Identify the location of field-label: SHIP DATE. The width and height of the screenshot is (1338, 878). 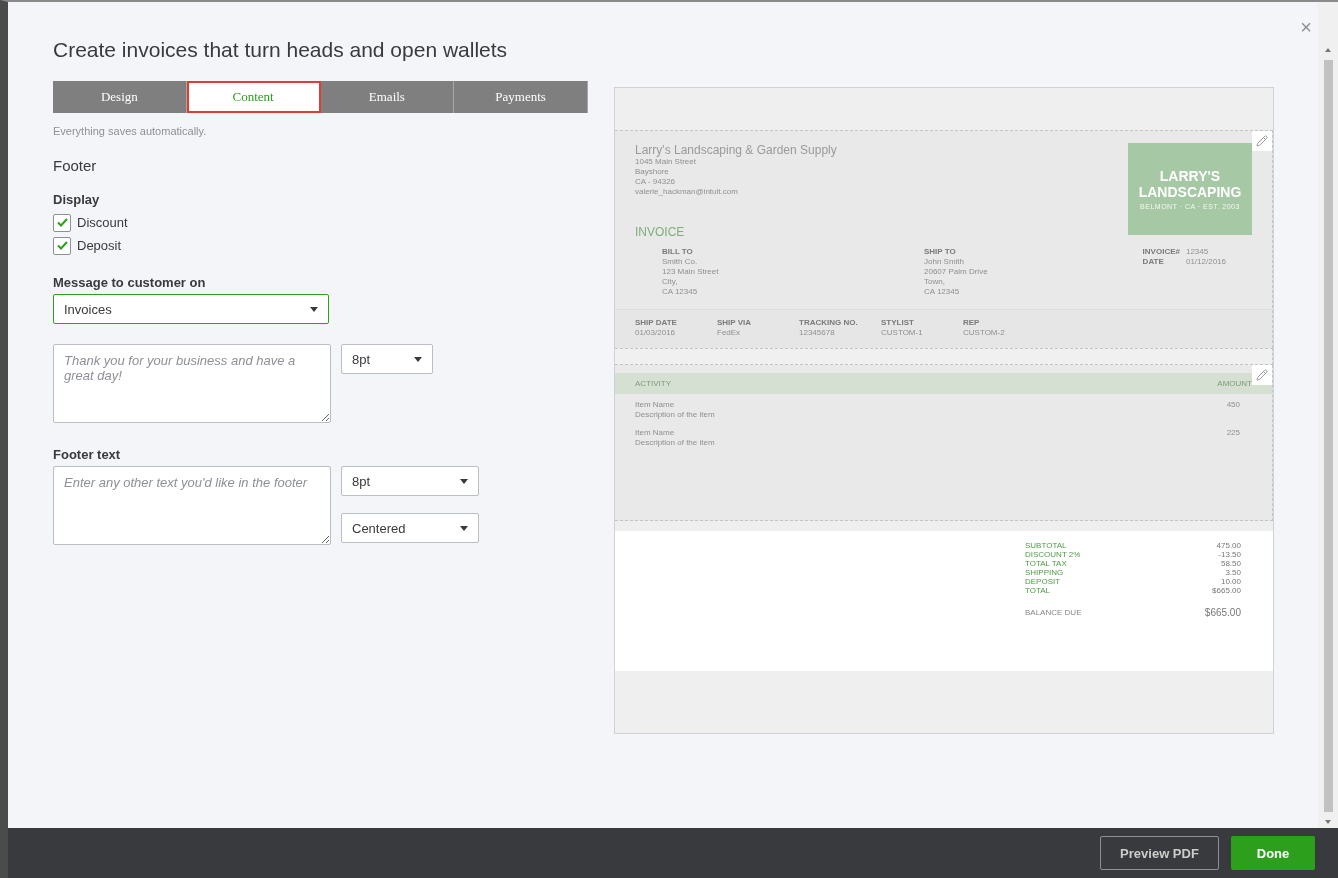
(656, 323).